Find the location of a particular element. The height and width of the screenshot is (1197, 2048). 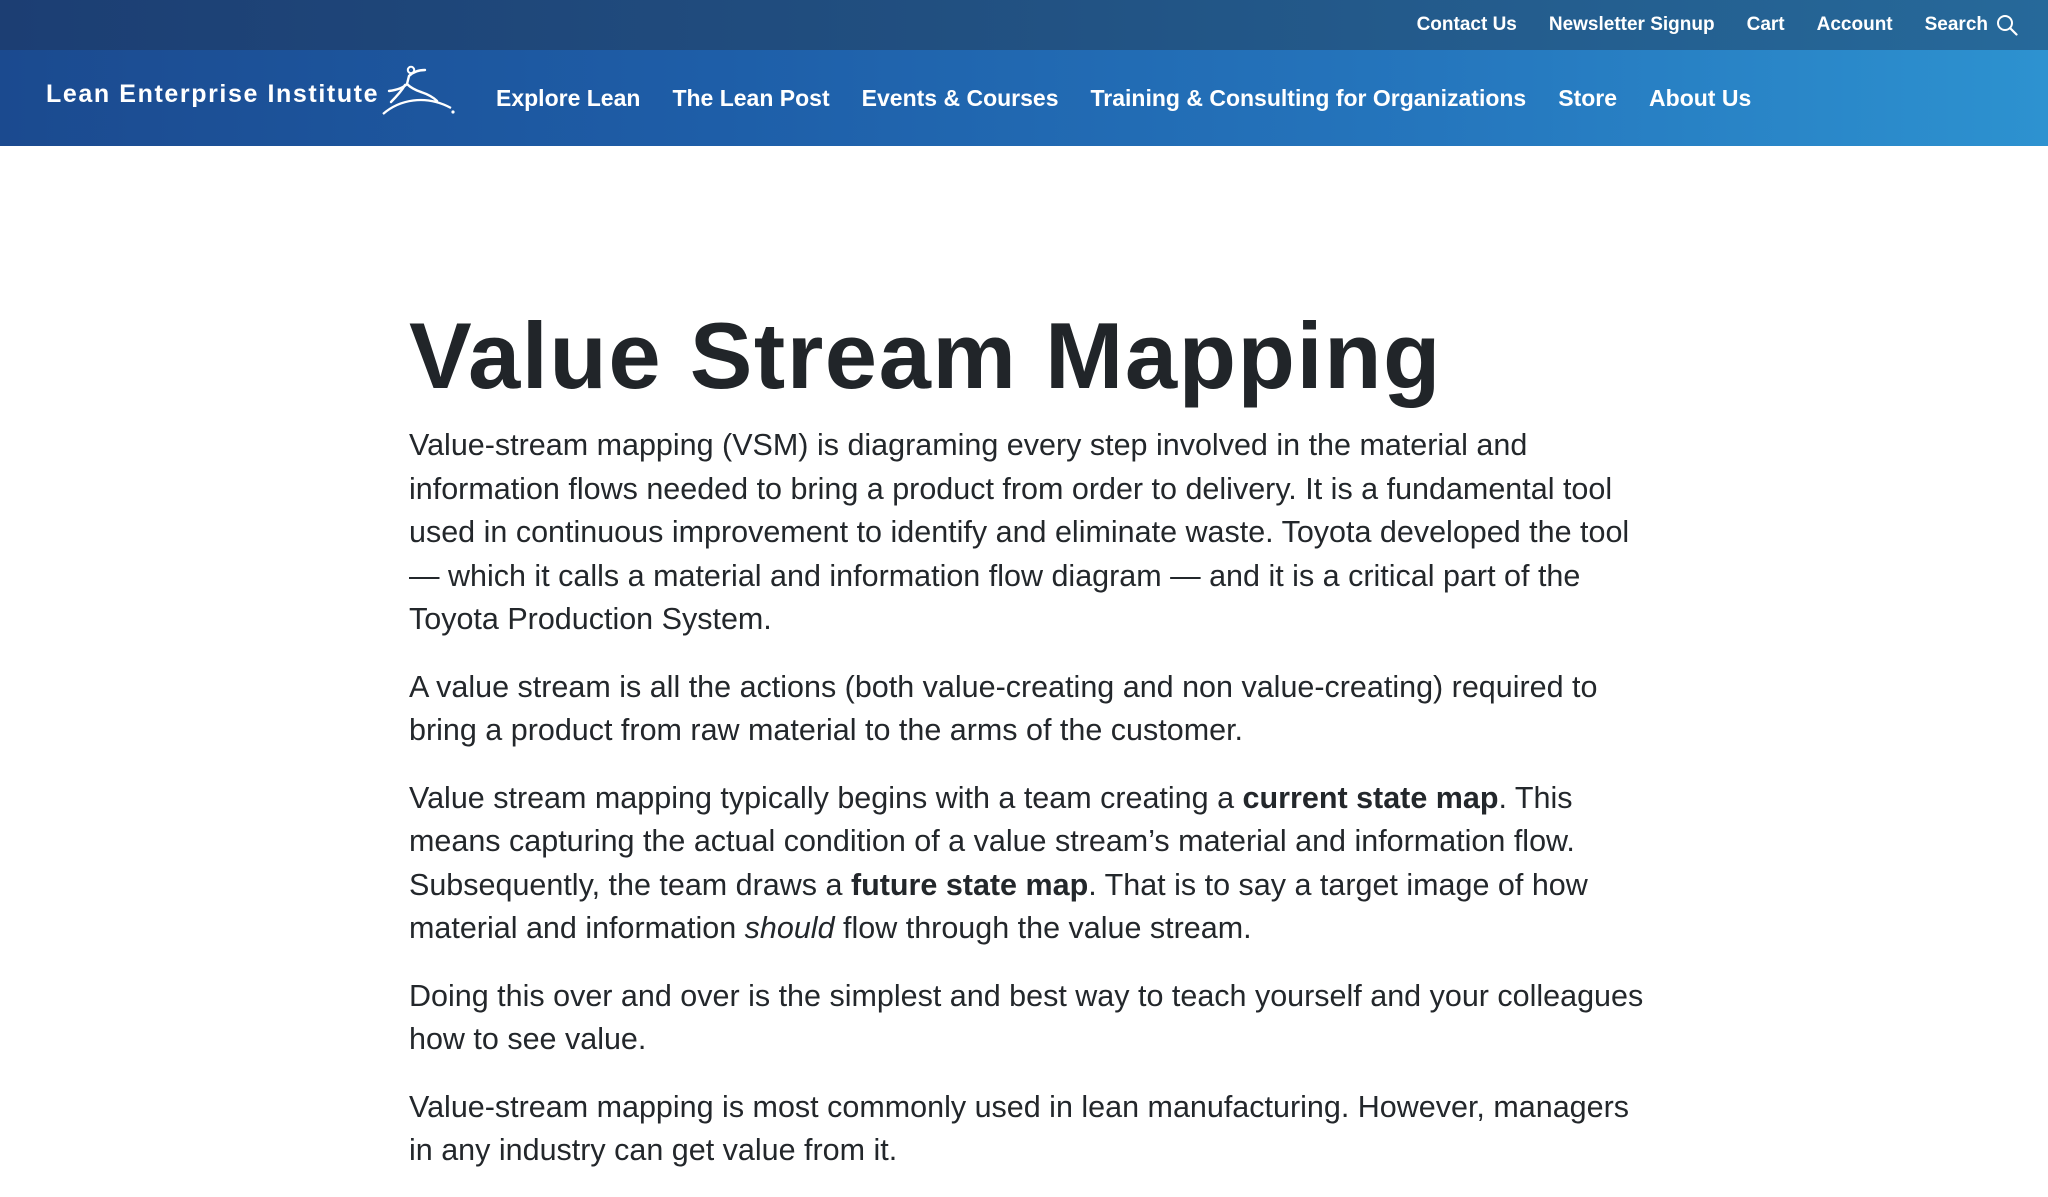

text-span: flow through the value stream. is located at coordinates (1043, 928).